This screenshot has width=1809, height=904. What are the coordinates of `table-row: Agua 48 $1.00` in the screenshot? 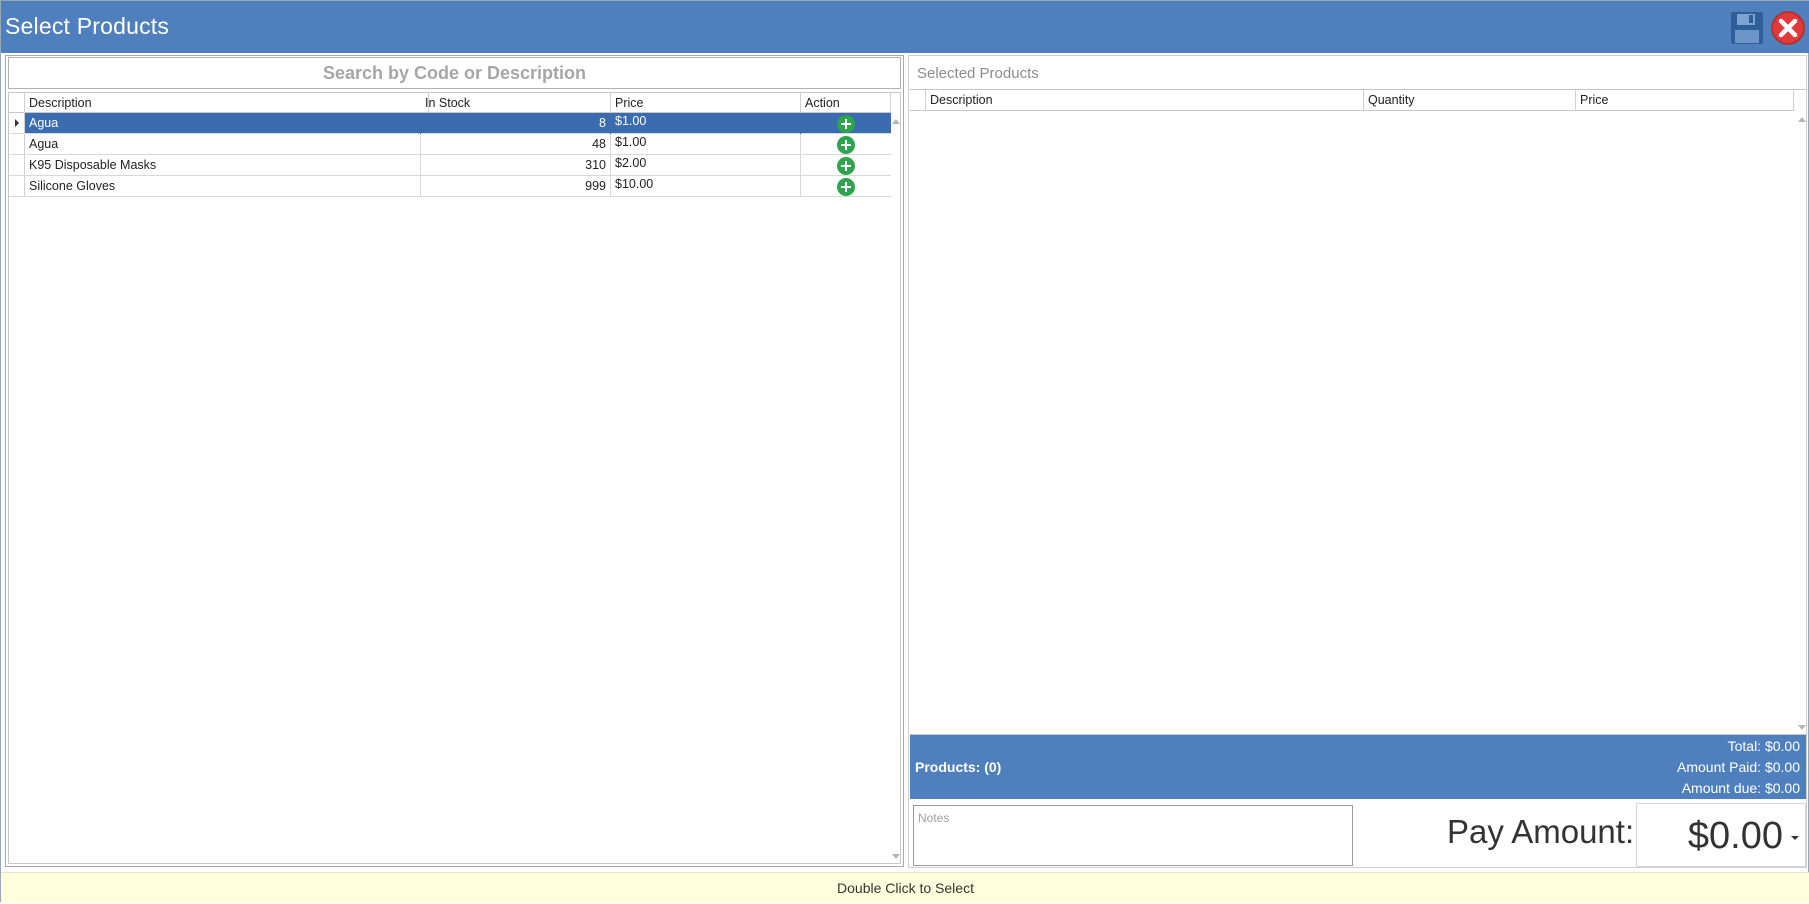 It's located at (450, 144).